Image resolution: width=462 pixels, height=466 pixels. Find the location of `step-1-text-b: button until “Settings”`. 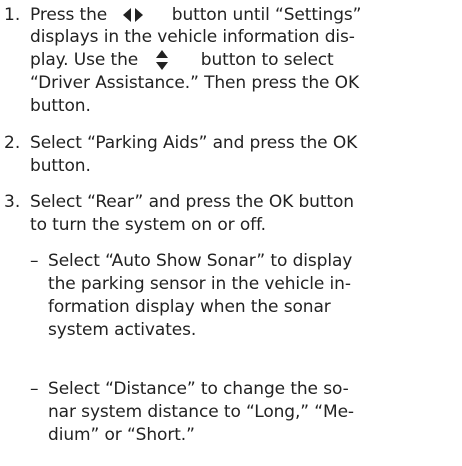

step-1-text-b: button until “Settings” is located at coordinates (266, 15).